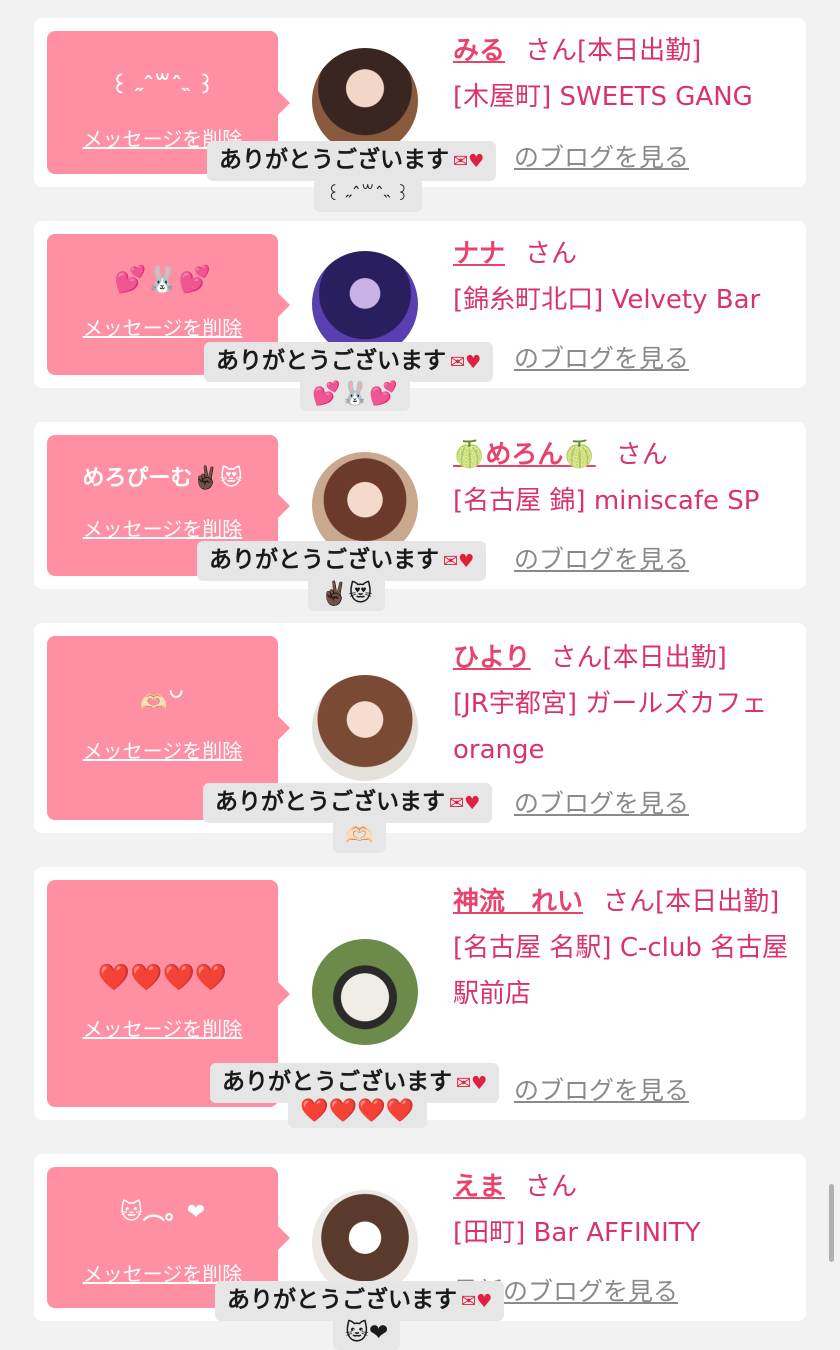  Describe the element at coordinates (162, 478) in the screenshot. I see `message-text: めろぴーむ✌🏿😻` at that location.